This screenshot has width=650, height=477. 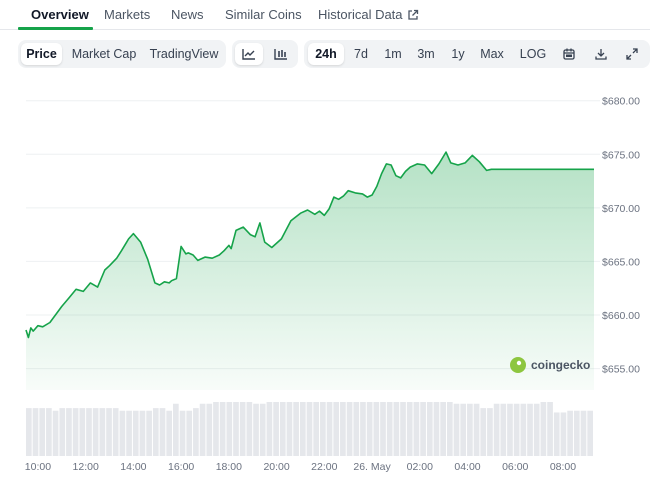 What do you see at coordinates (393, 54) in the screenshot?
I see `range-1m-button: 1m` at bounding box center [393, 54].